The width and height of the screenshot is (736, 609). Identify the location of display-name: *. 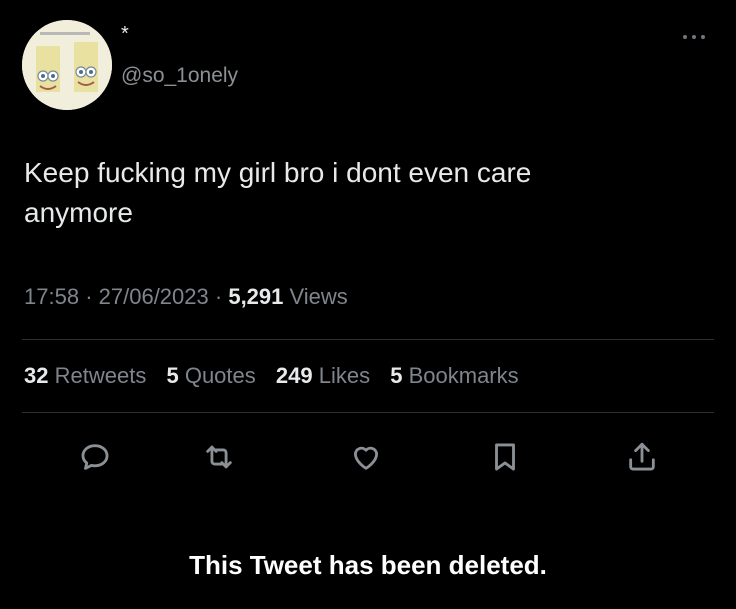
(125, 34).